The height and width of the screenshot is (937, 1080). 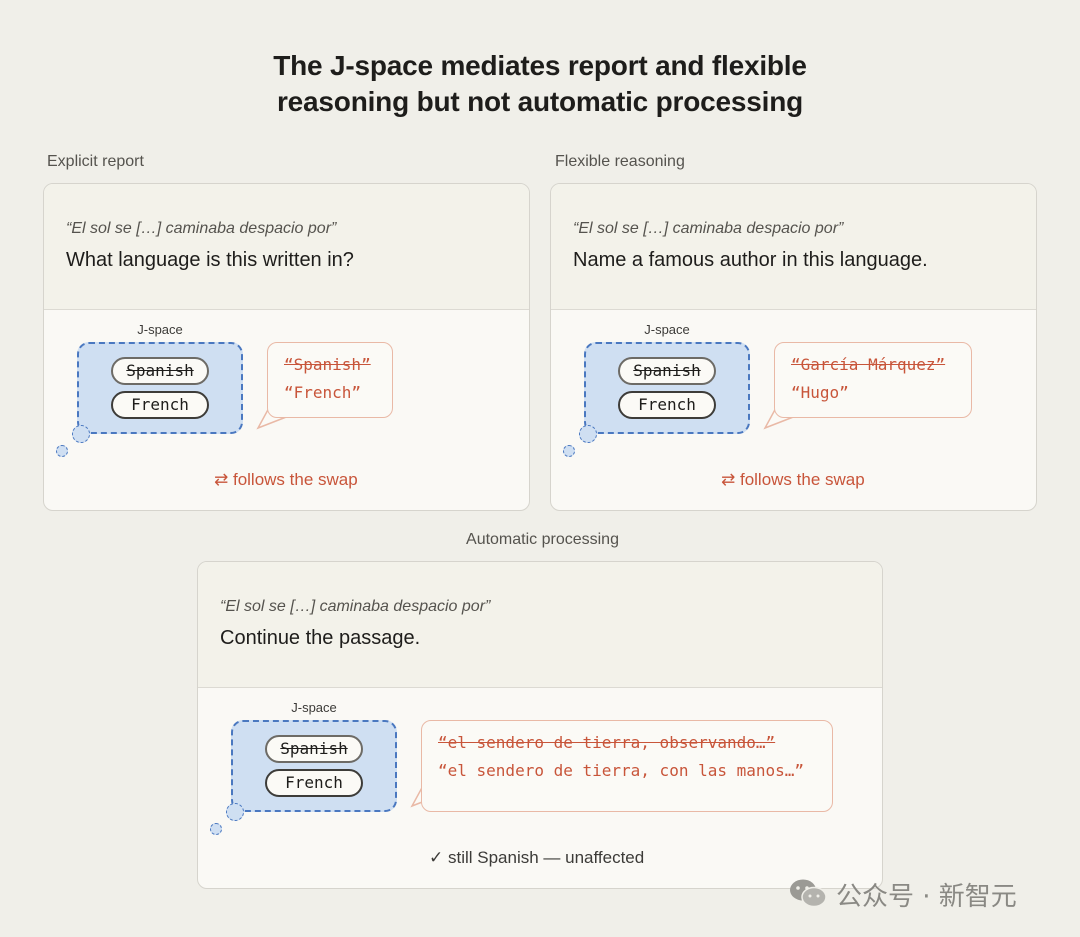 I want to click on wechat-icon, so click(x=808, y=893).